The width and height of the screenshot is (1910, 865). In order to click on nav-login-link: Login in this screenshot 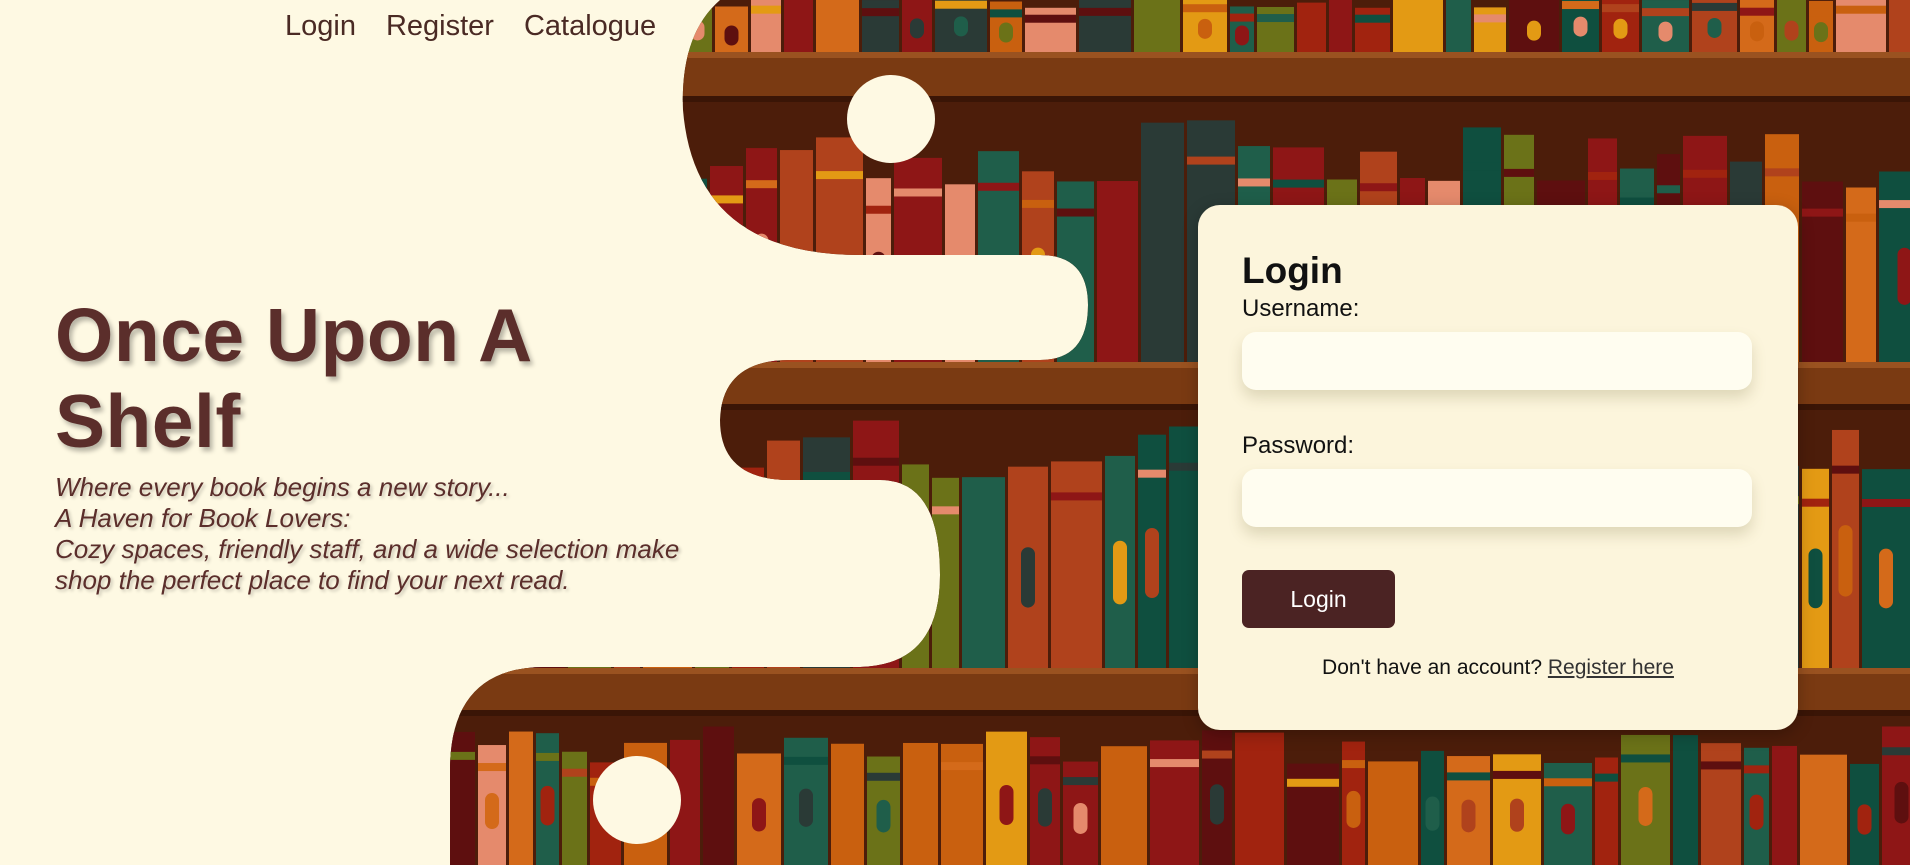, I will do `click(320, 26)`.